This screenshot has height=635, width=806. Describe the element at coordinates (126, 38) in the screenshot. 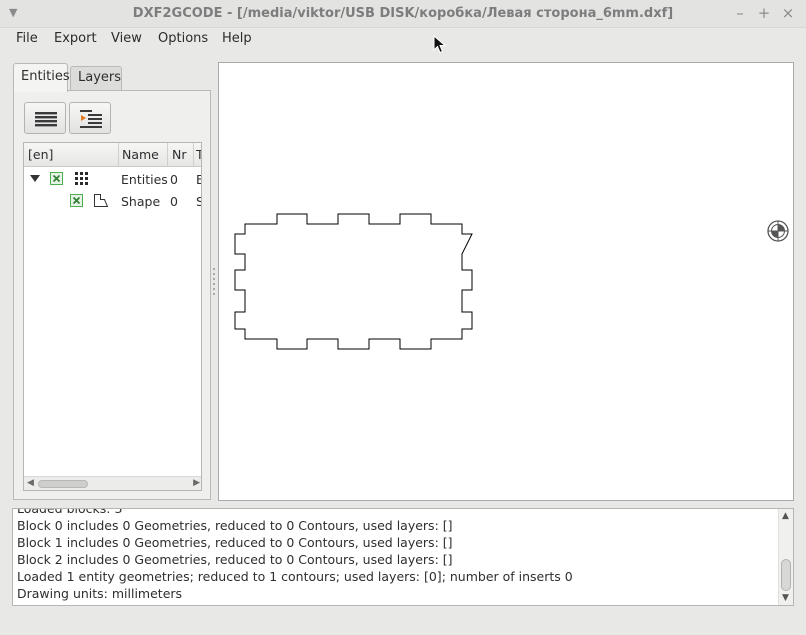

I see `menu-view: View` at that location.